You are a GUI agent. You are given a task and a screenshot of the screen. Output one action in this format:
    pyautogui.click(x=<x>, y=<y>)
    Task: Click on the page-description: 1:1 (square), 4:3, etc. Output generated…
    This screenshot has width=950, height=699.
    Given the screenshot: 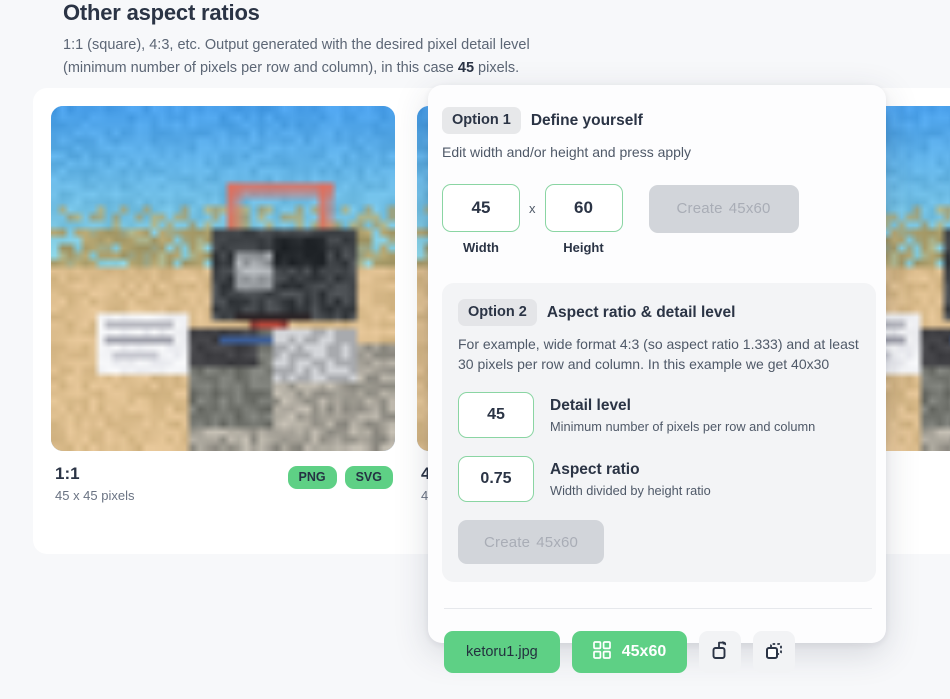 What is the action you would take?
    pyautogui.click(x=383, y=57)
    